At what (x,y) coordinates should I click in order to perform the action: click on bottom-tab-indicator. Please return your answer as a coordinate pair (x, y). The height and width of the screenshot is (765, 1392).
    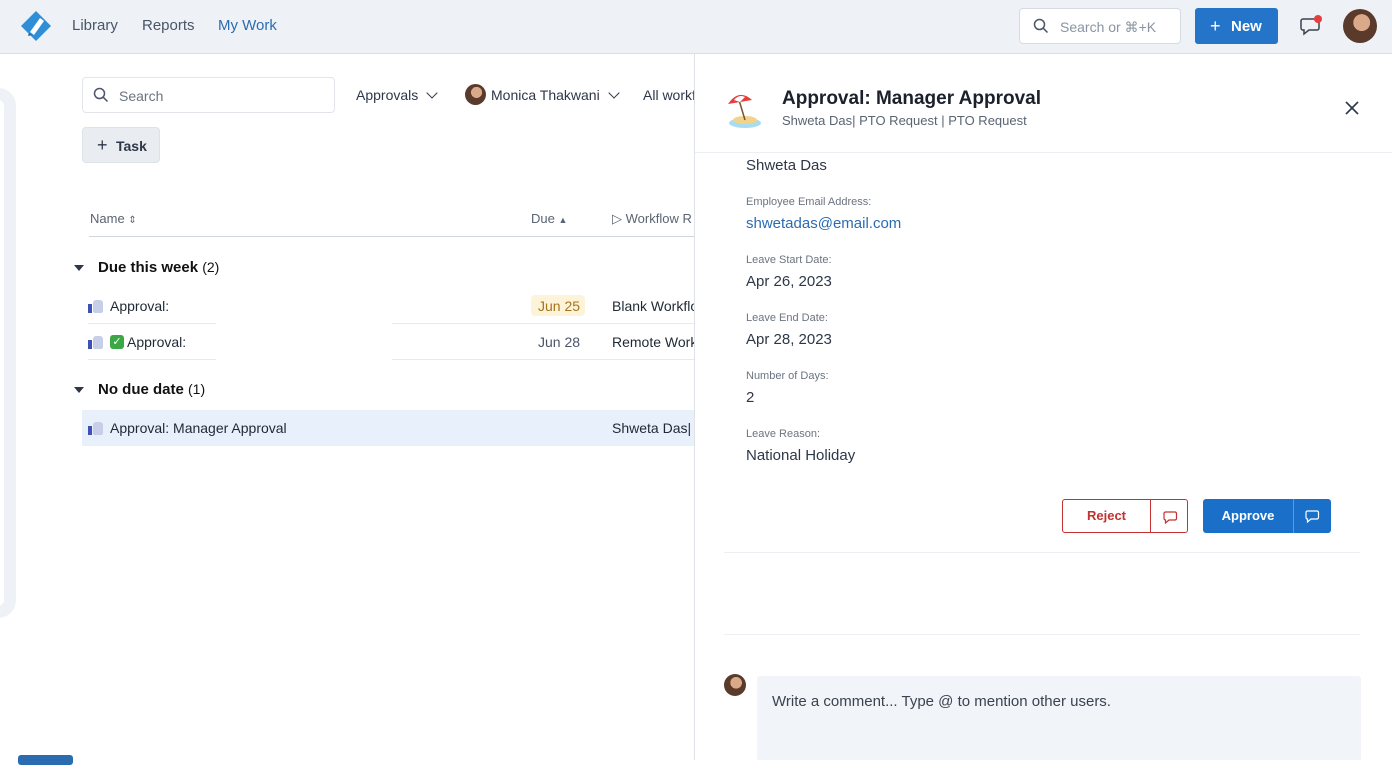
    Looking at the image, I should click on (45, 760).